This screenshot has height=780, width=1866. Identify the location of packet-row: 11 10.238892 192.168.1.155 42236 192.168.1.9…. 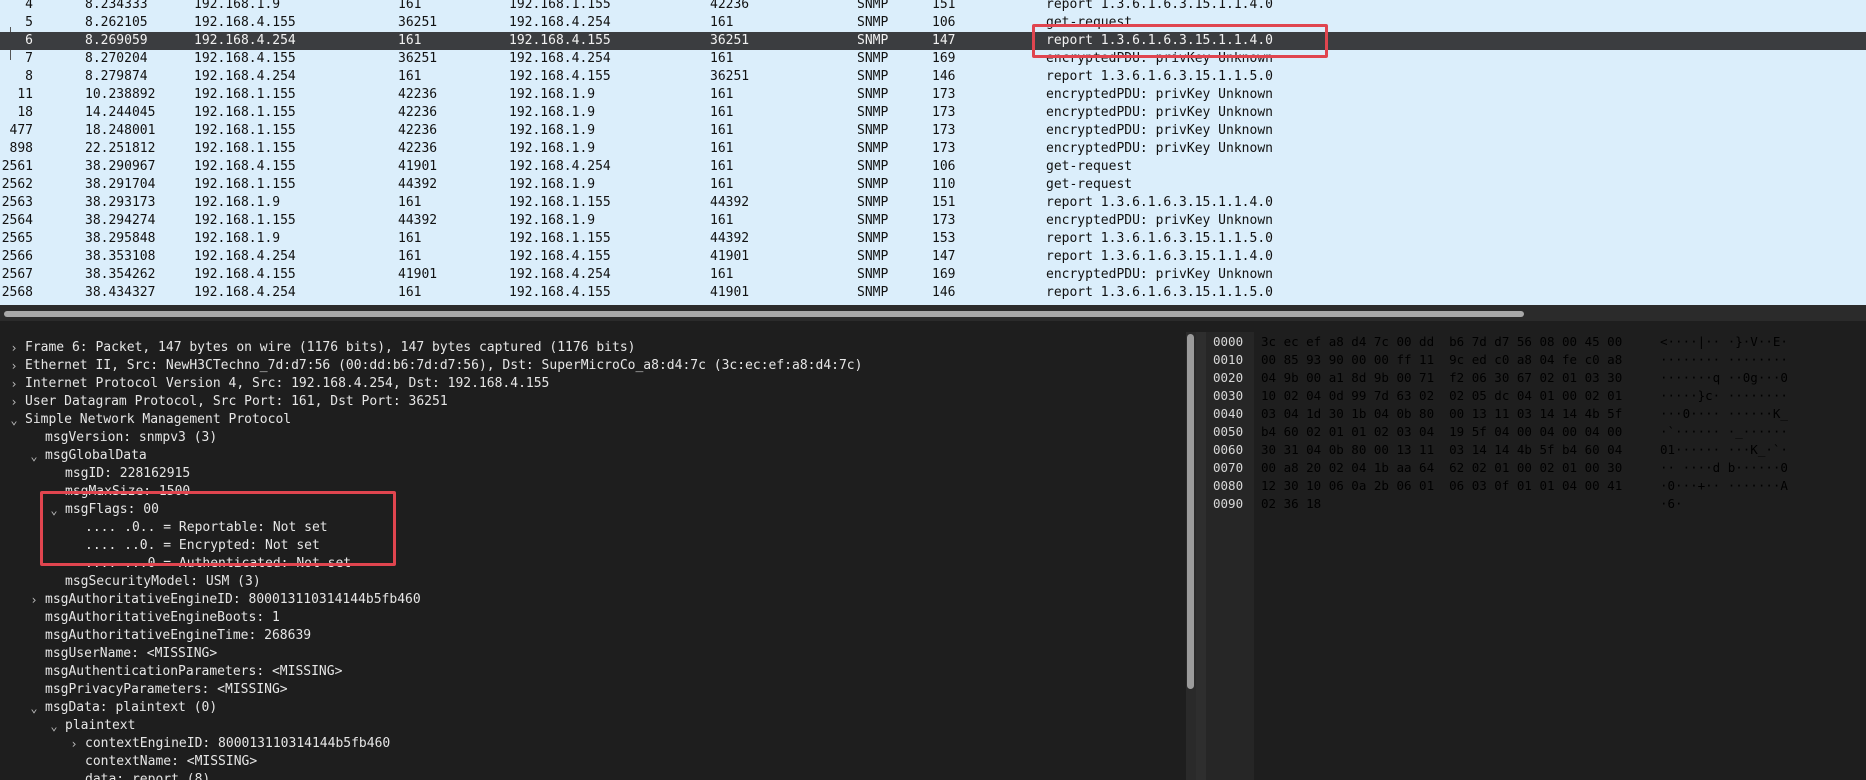
(933, 95).